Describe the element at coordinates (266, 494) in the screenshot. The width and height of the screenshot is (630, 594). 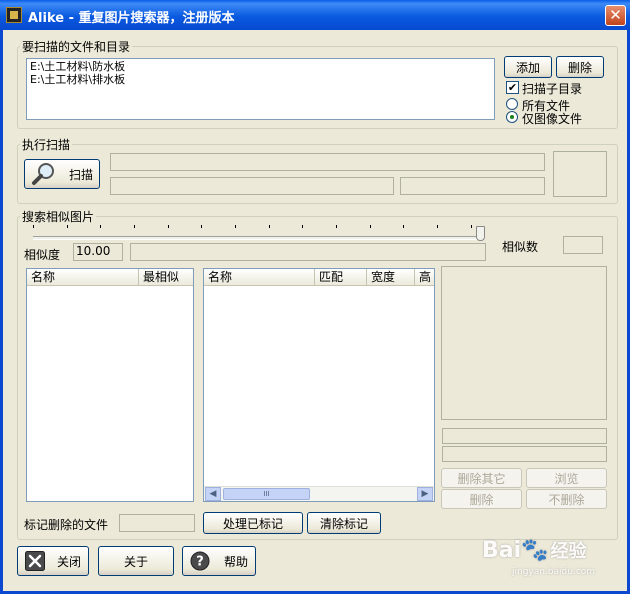
I see `scroll-thumb: III` at that location.